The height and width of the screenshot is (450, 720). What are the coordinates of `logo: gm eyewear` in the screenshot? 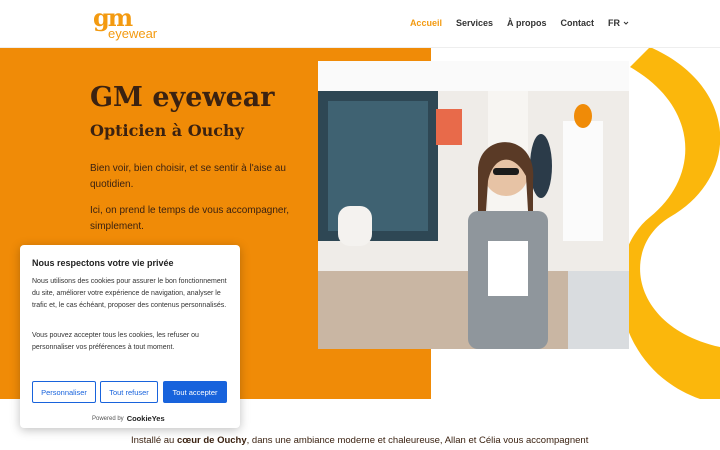 It's located at (125, 22).